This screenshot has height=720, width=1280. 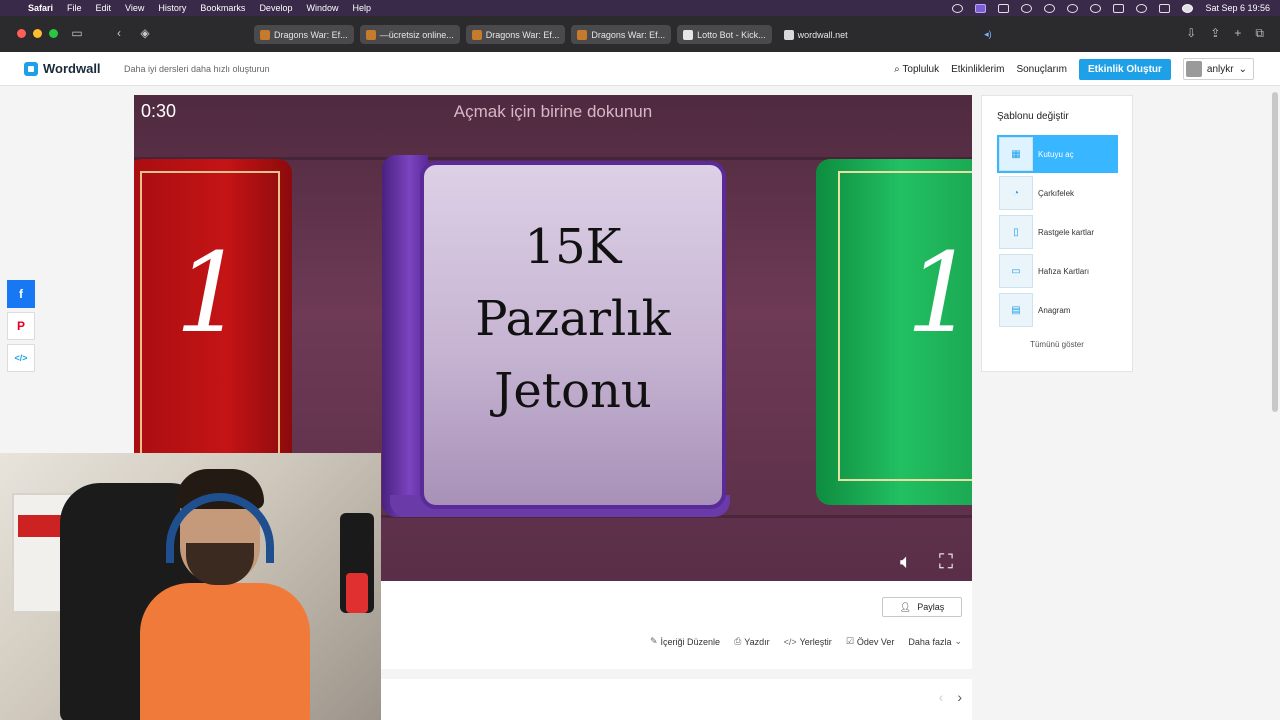 I want to click on user-menu: anlykr ⌄, so click(x=1218, y=69).